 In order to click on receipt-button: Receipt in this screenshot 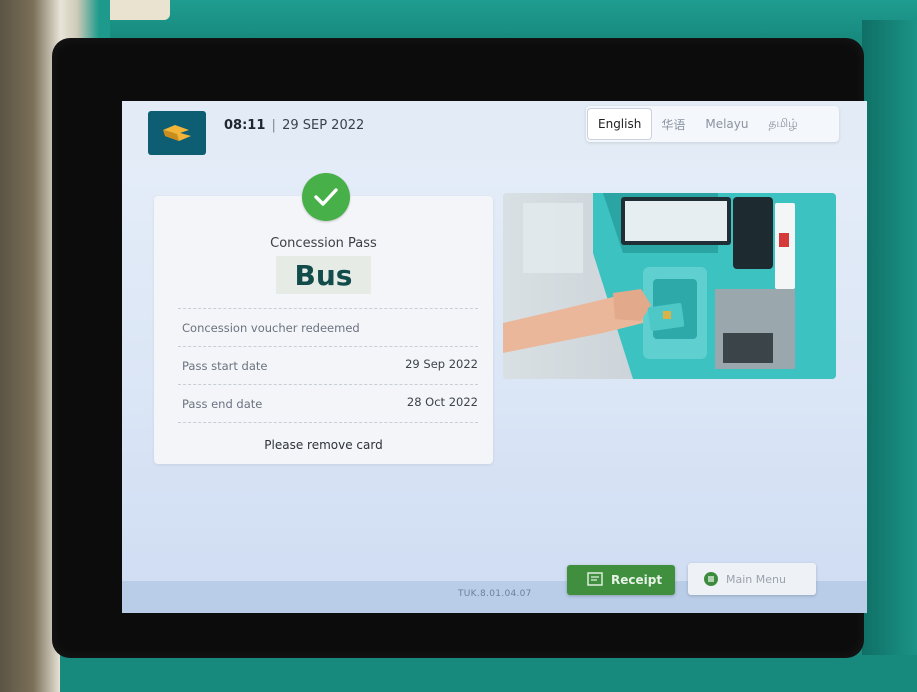, I will do `click(621, 580)`.